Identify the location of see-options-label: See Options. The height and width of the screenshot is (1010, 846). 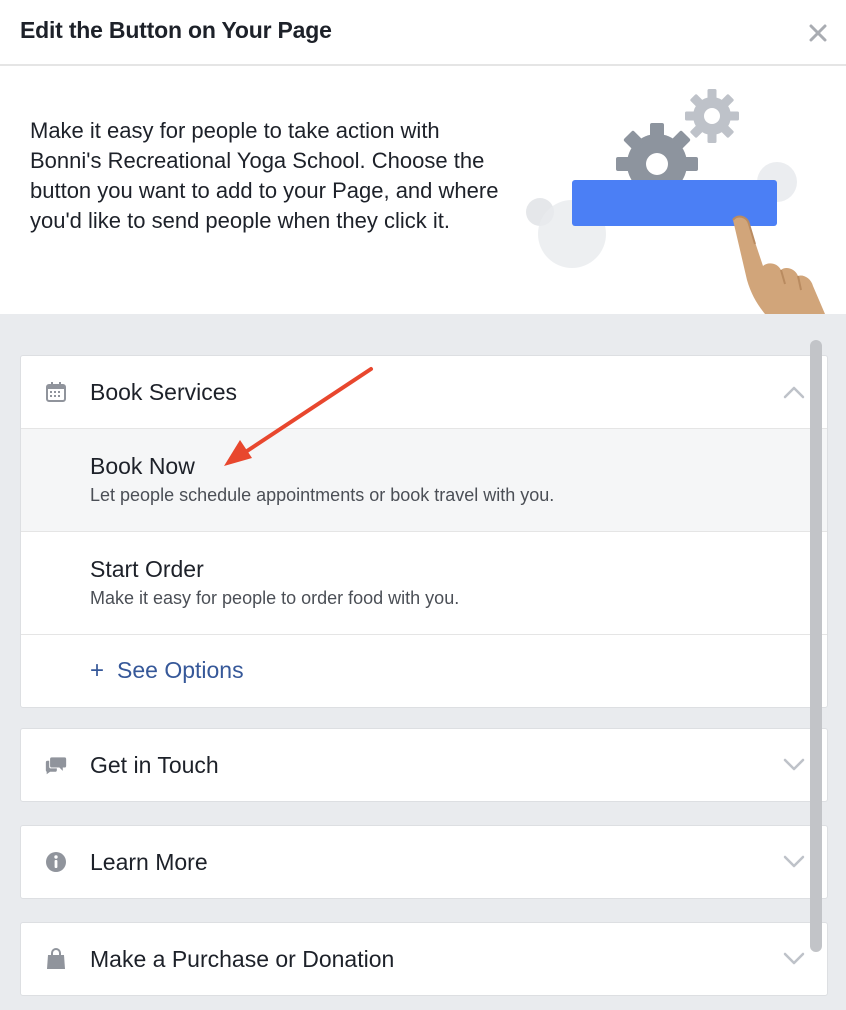
(180, 670).